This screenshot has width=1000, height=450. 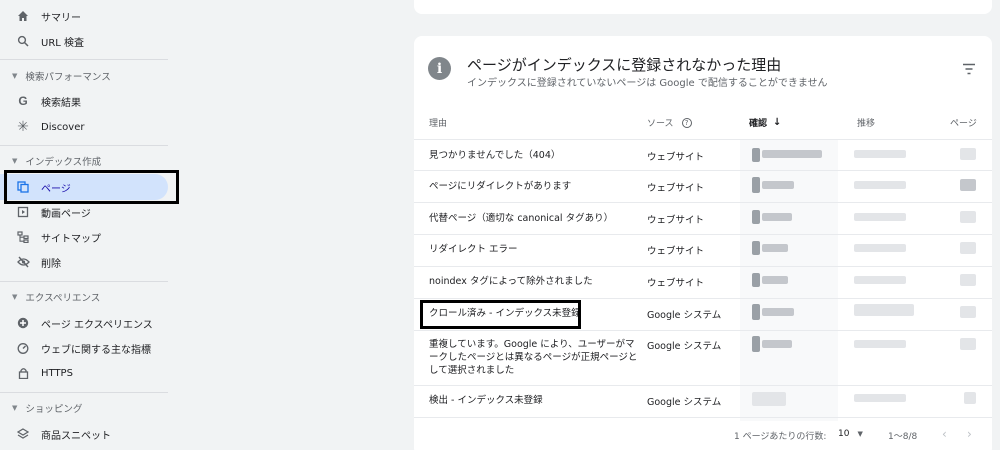 What do you see at coordinates (495, 155) in the screenshot?
I see `row-reason: 見つかりませんでした（404）` at bounding box center [495, 155].